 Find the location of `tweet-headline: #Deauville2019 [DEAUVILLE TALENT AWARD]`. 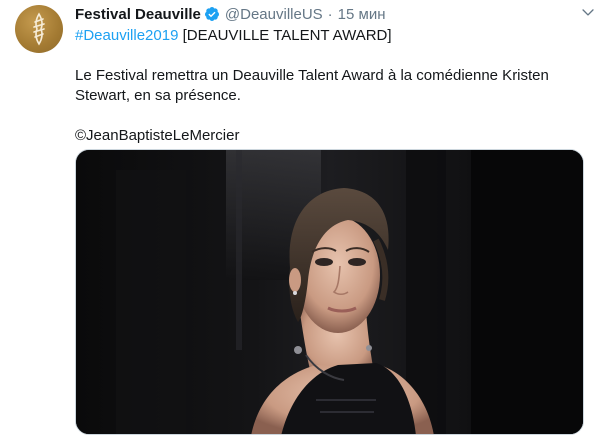

tweet-headline: #Deauville2019 [DEAUVILLE TALENT AWARD] is located at coordinates (330, 36).